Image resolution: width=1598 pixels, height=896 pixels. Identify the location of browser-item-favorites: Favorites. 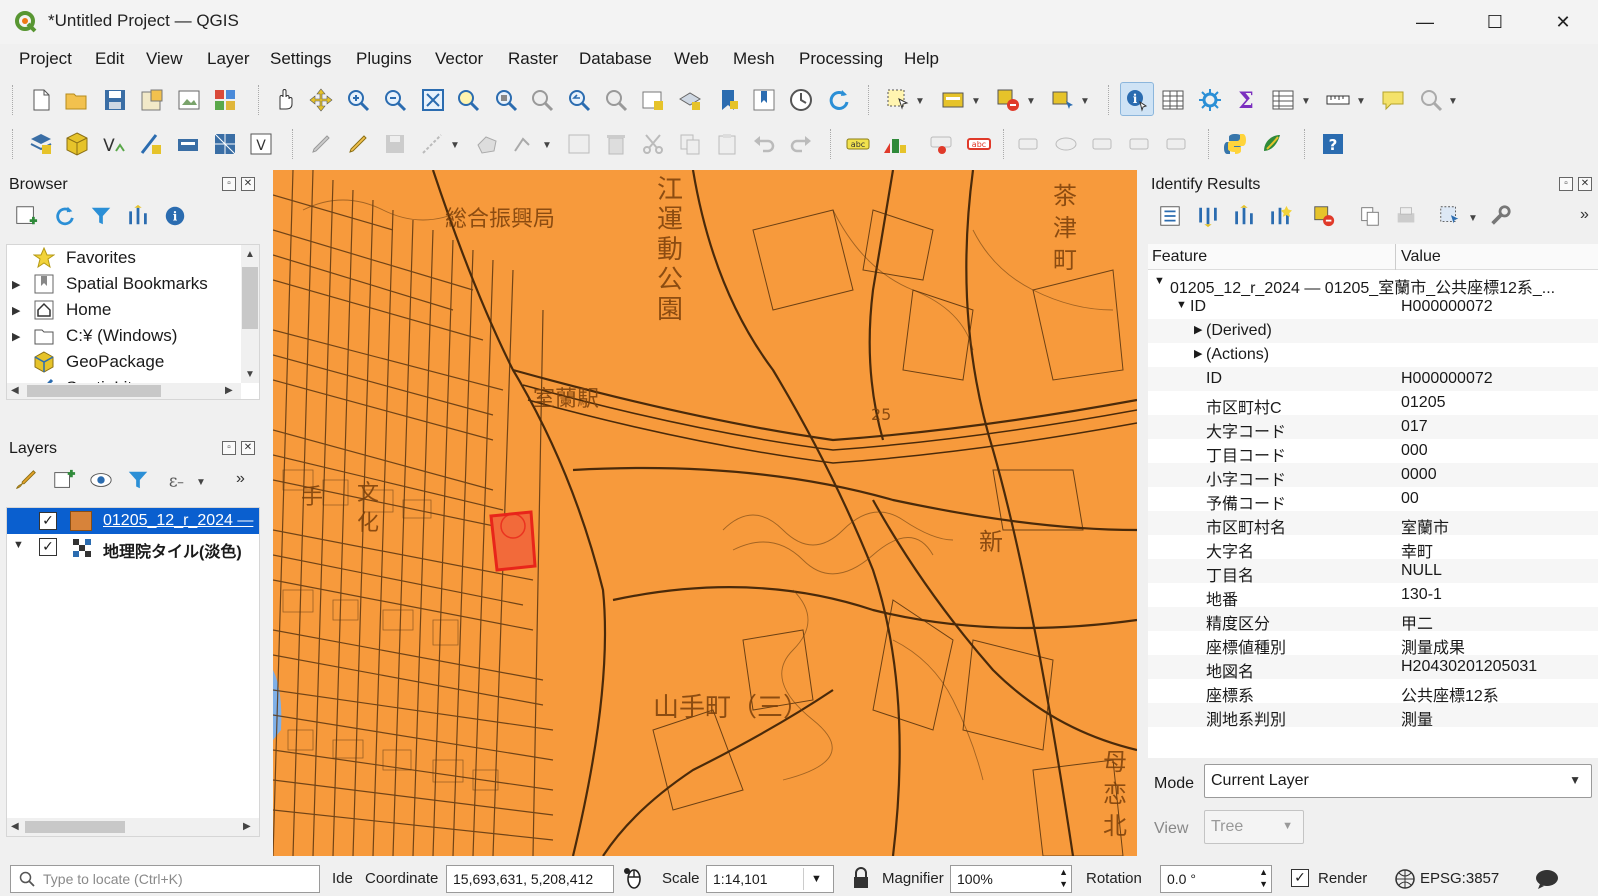
(124, 258).